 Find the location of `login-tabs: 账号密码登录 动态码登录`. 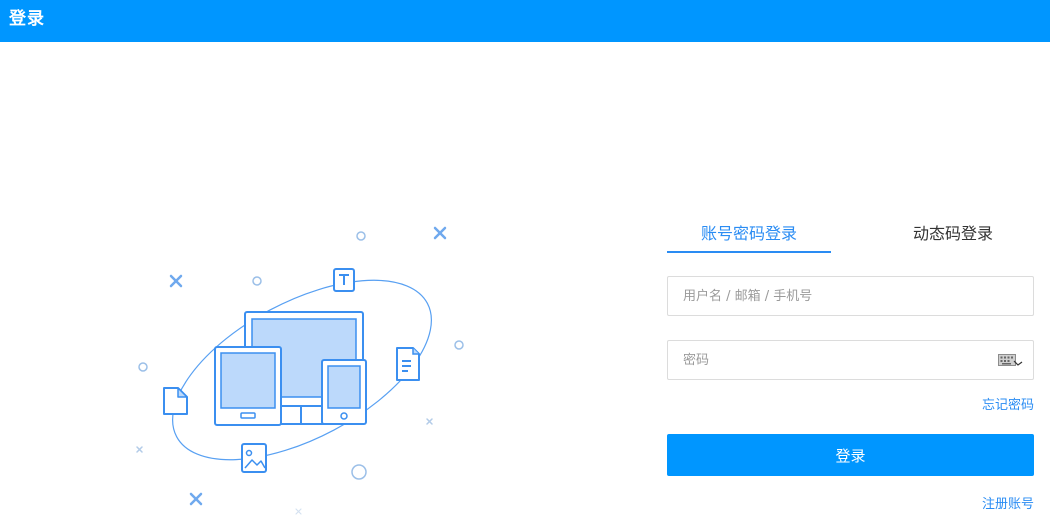

login-tabs: 账号密码登录 动态码登录 is located at coordinates (850, 234).